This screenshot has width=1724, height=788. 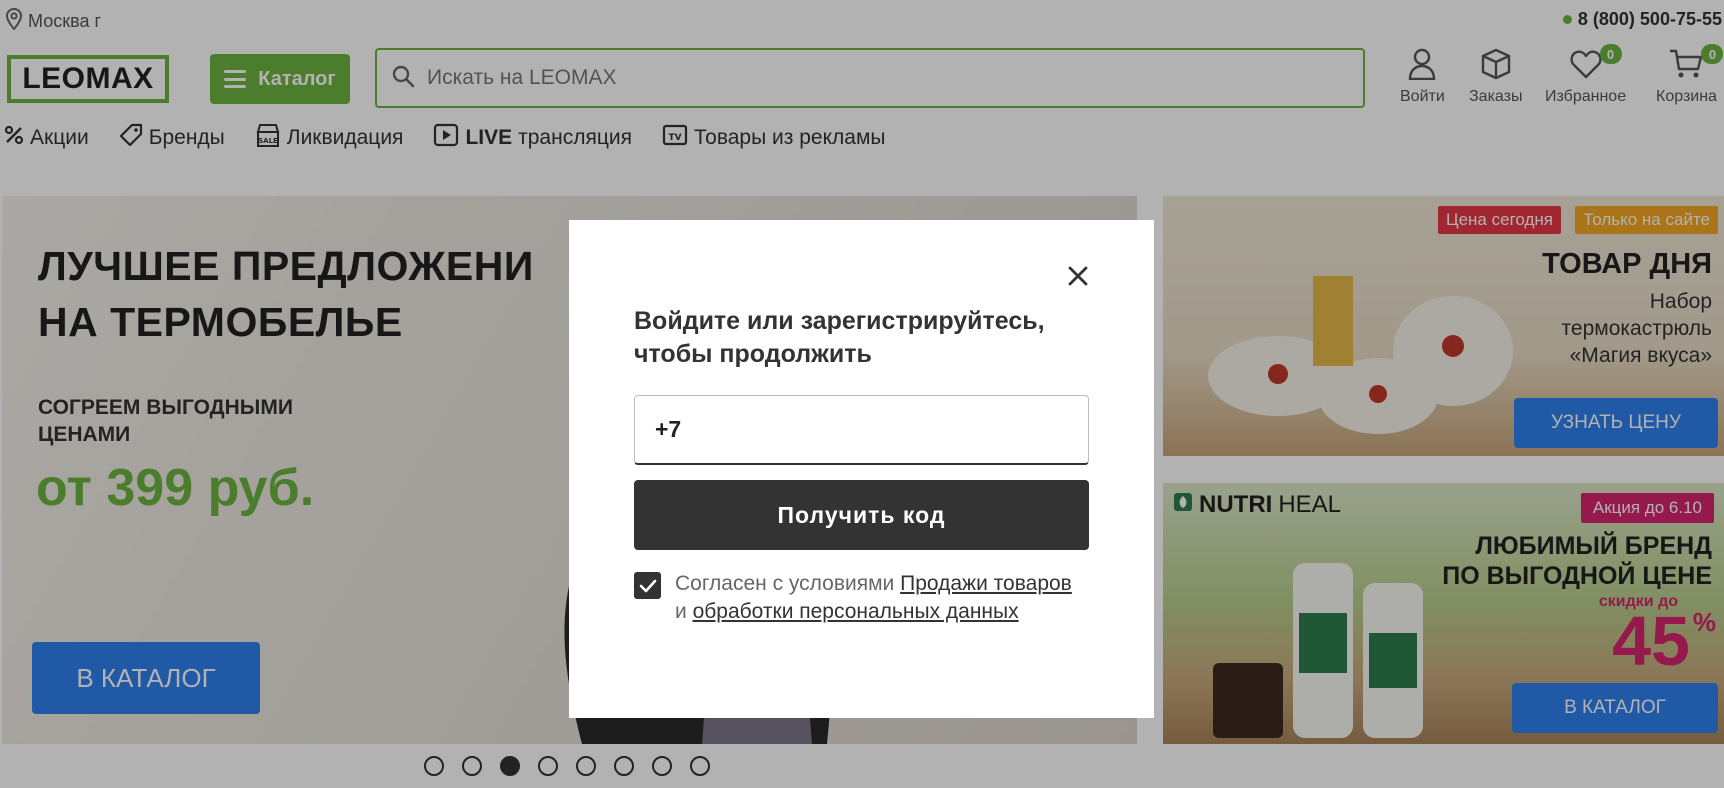 What do you see at coordinates (856, 611) in the screenshot?
I see `privacy-terms-link: обработки персональных данных` at bounding box center [856, 611].